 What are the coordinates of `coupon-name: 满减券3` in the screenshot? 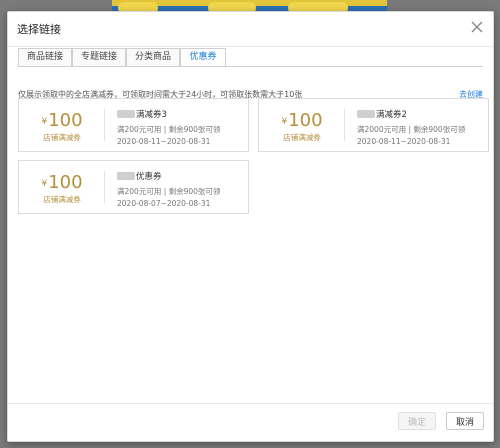 It's located at (151, 115).